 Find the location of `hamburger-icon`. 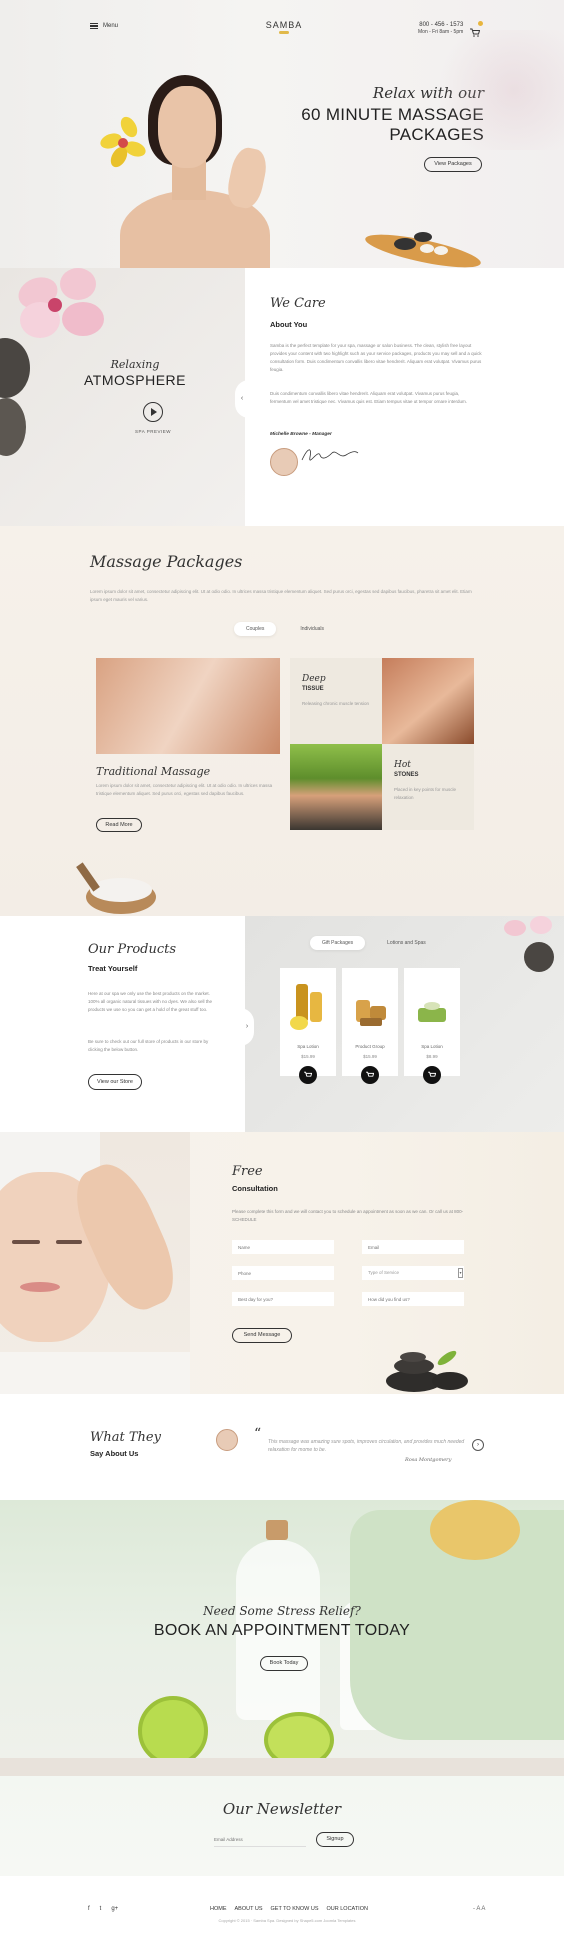

hamburger-icon is located at coordinates (94, 26).